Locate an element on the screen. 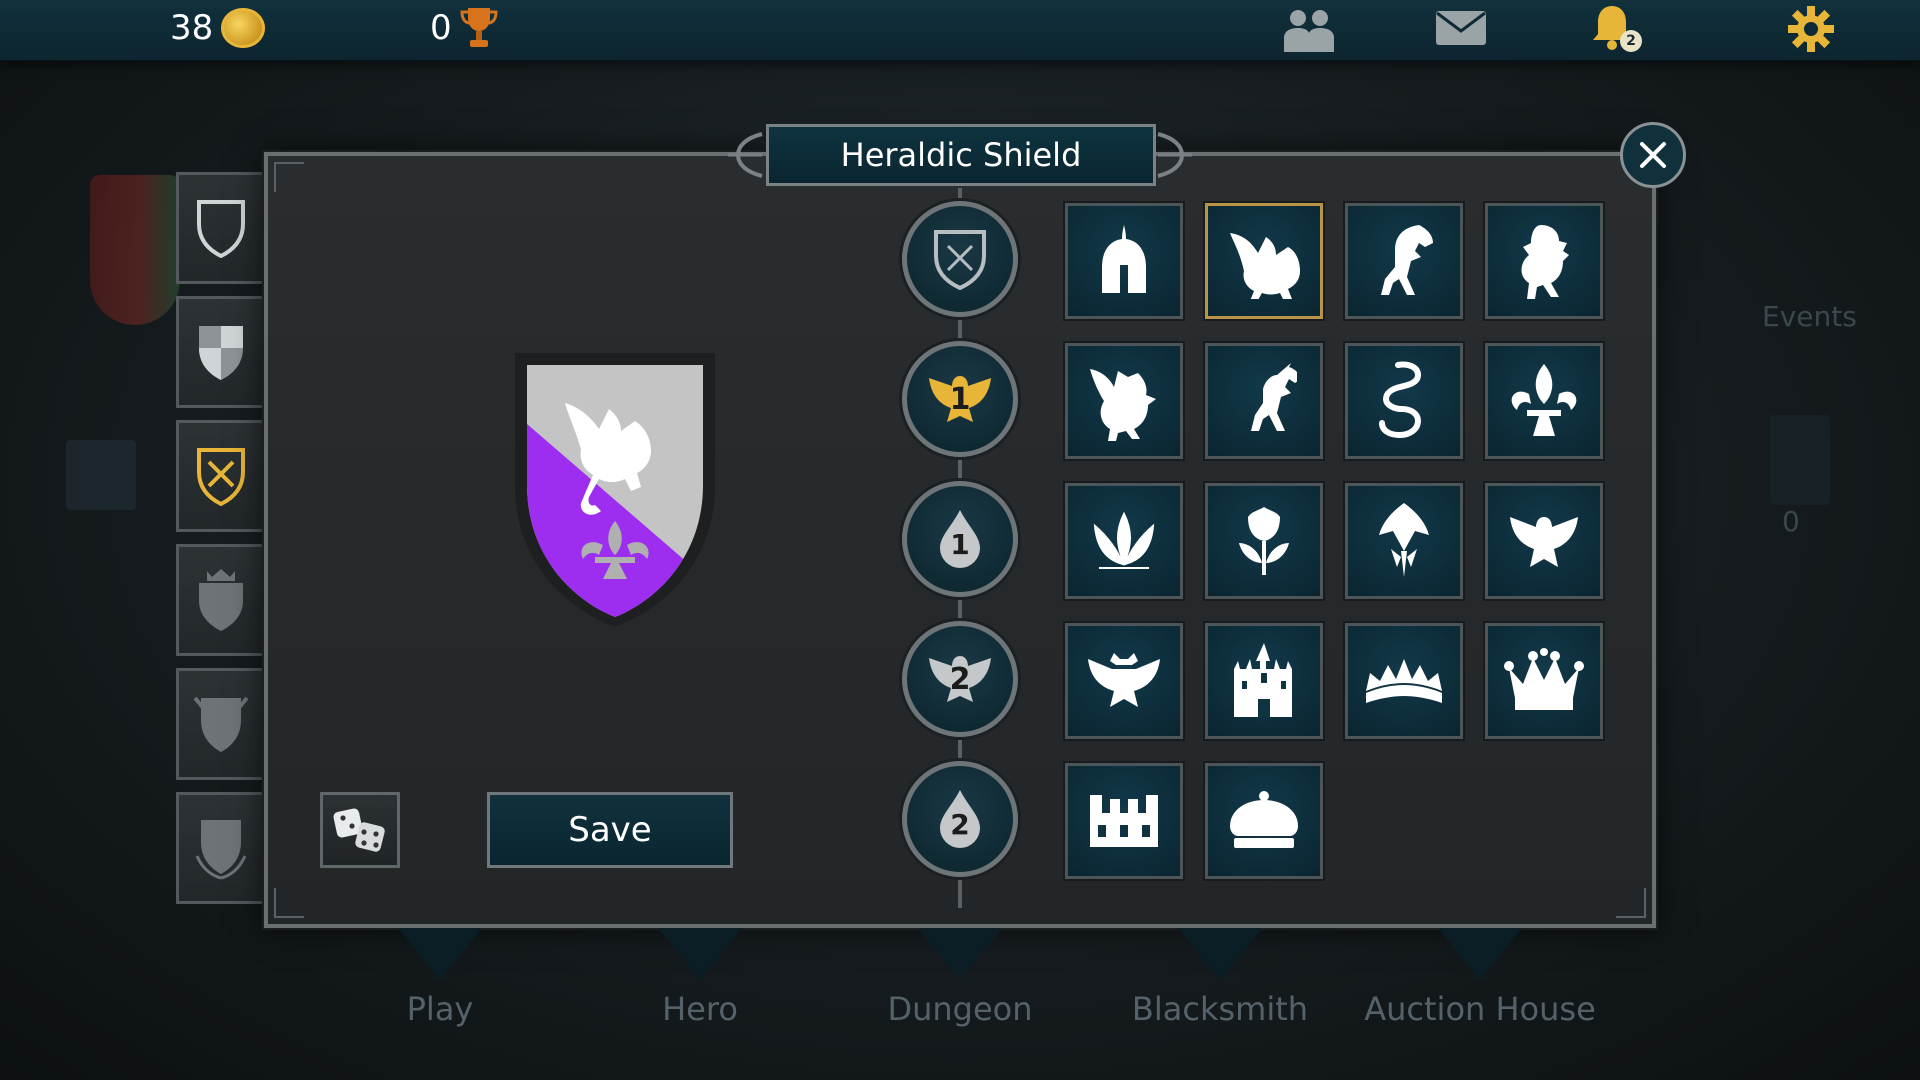 This screenshot has height=1080, width=1920. ducal-crown-icon is located at coordinates (1404, 681).